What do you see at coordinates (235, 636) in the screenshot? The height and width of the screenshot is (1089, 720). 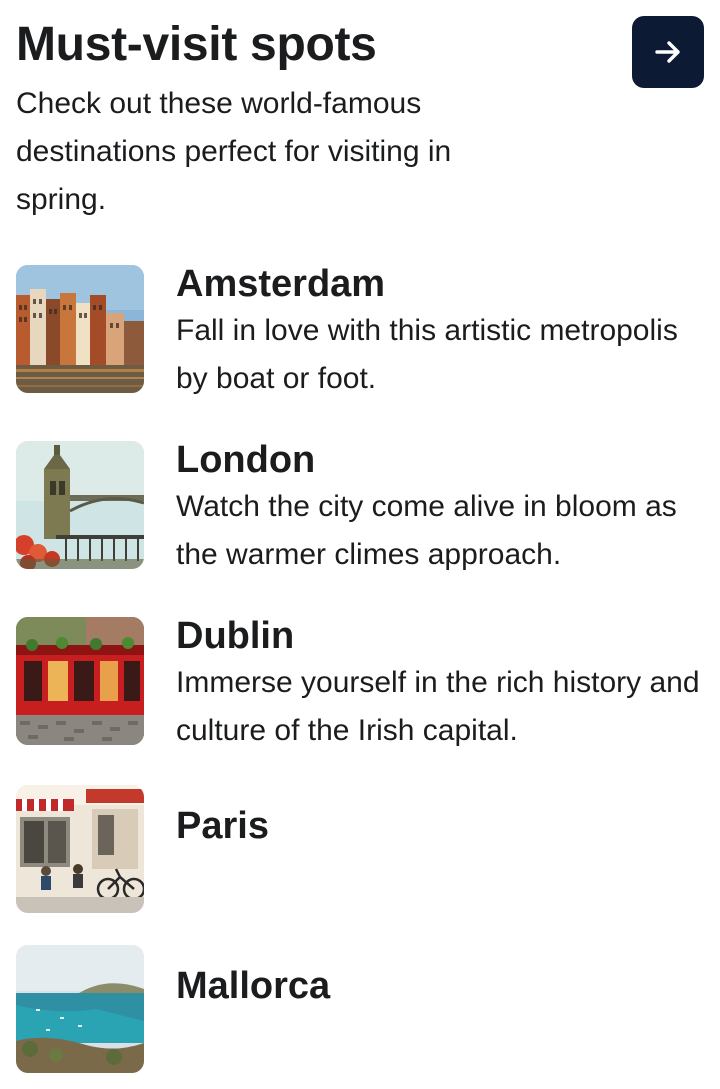 I see `destination-name: Dublin` at bounding box center [235, 636].